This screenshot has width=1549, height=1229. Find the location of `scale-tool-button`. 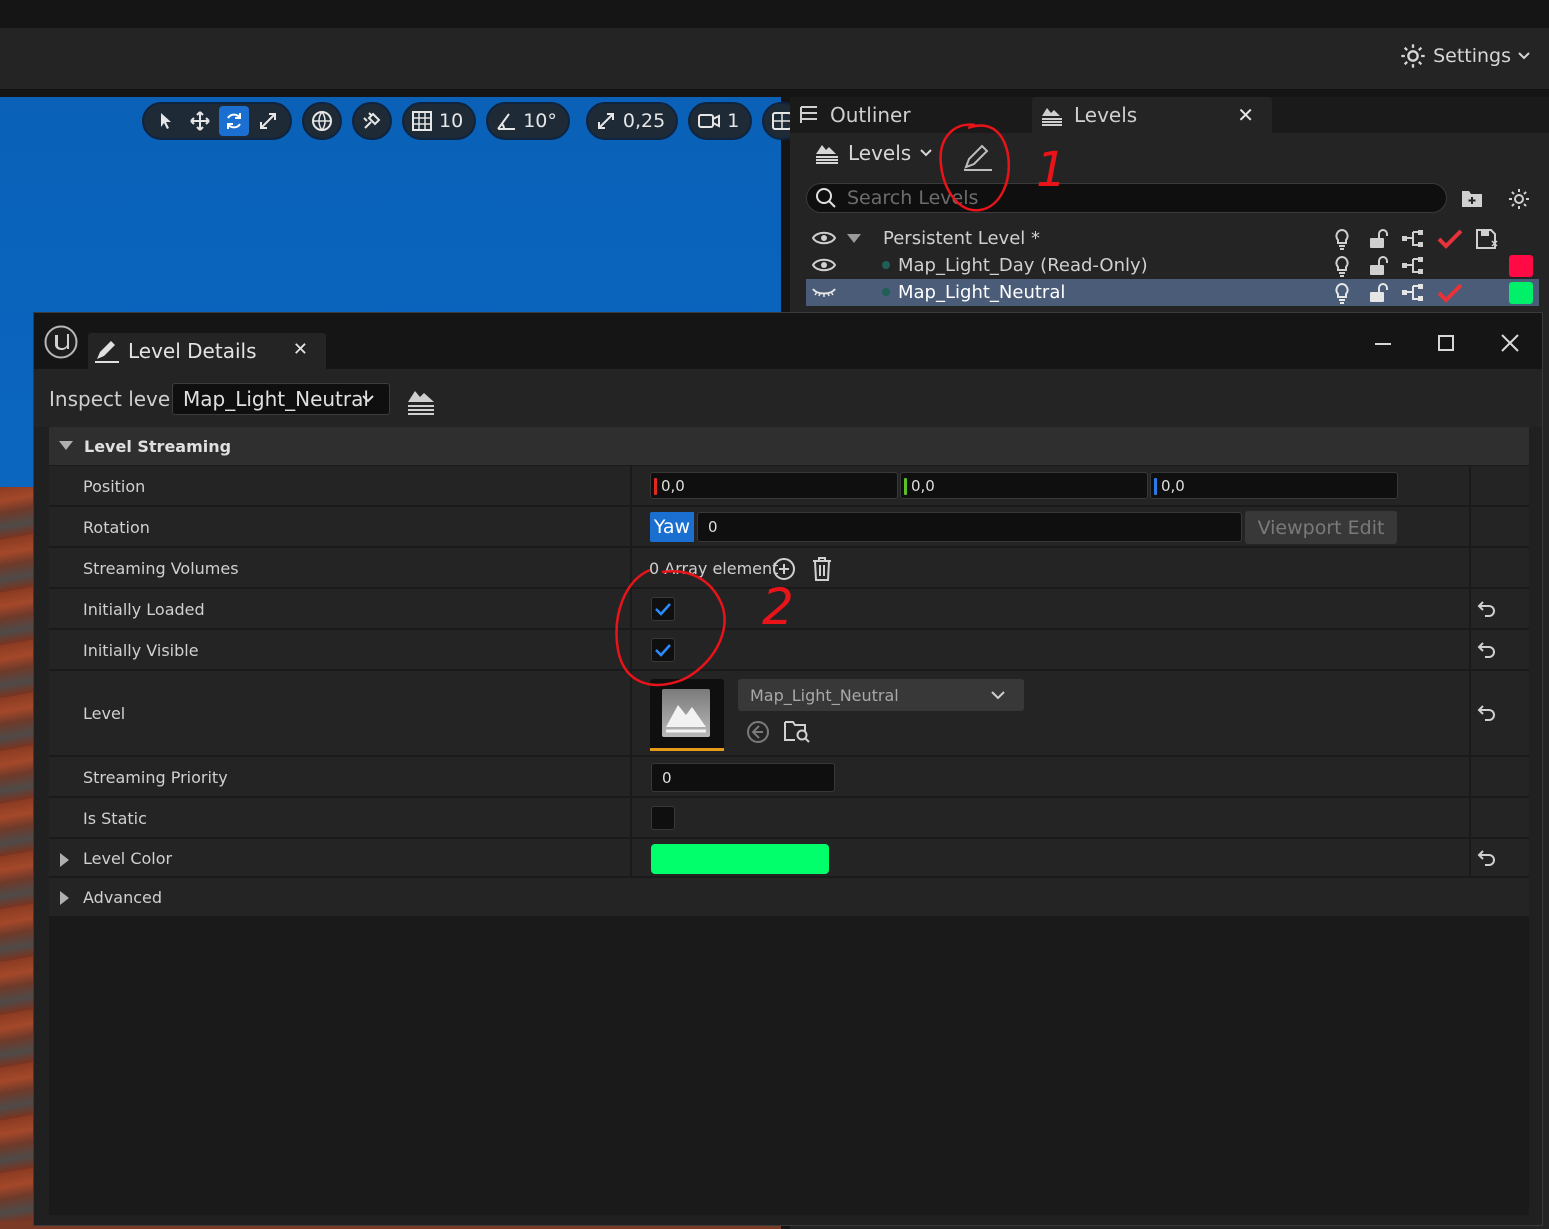

scale-tool-button is located at coordinates (268, 121).